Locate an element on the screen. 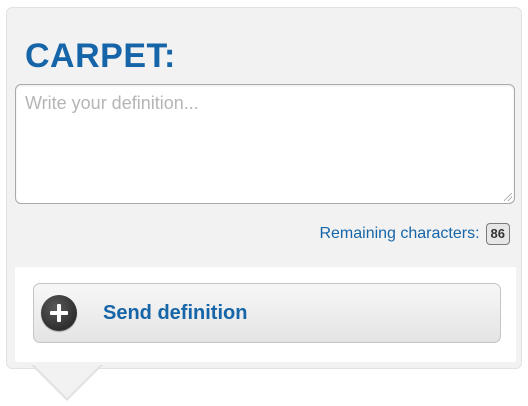  plus-circle-icon is located at coordinates (59, 313).